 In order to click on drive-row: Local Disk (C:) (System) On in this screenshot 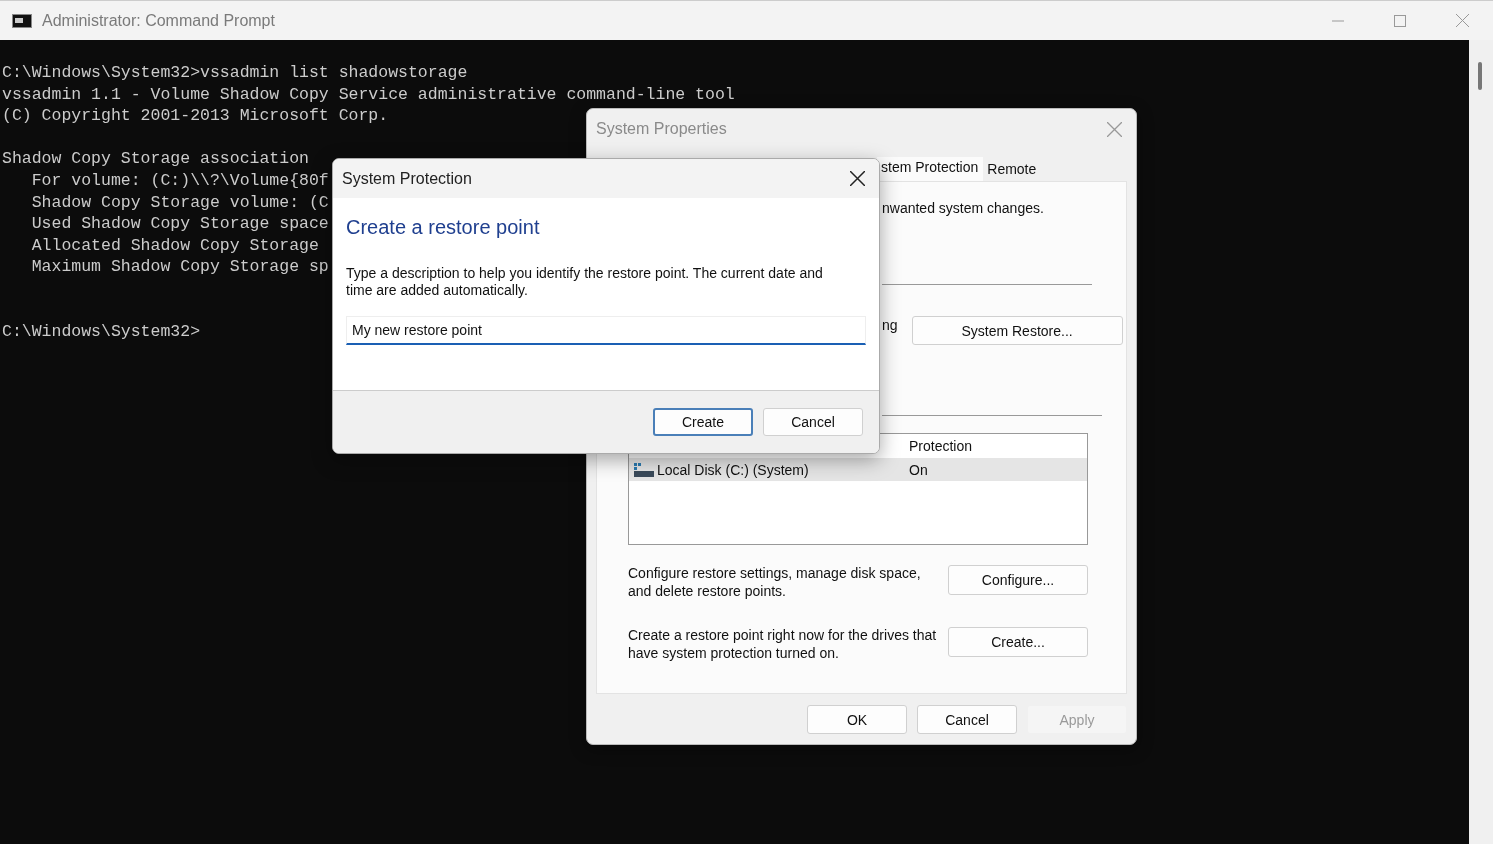, I will do `click(858, 469)`.